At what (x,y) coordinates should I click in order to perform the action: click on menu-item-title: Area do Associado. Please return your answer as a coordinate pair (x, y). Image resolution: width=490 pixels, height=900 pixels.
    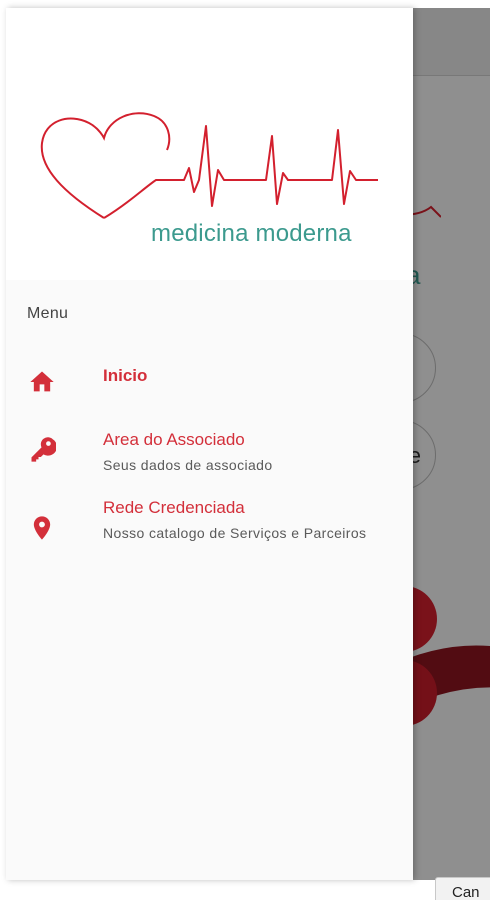
    Looking at the image, I should click on (174, 439).